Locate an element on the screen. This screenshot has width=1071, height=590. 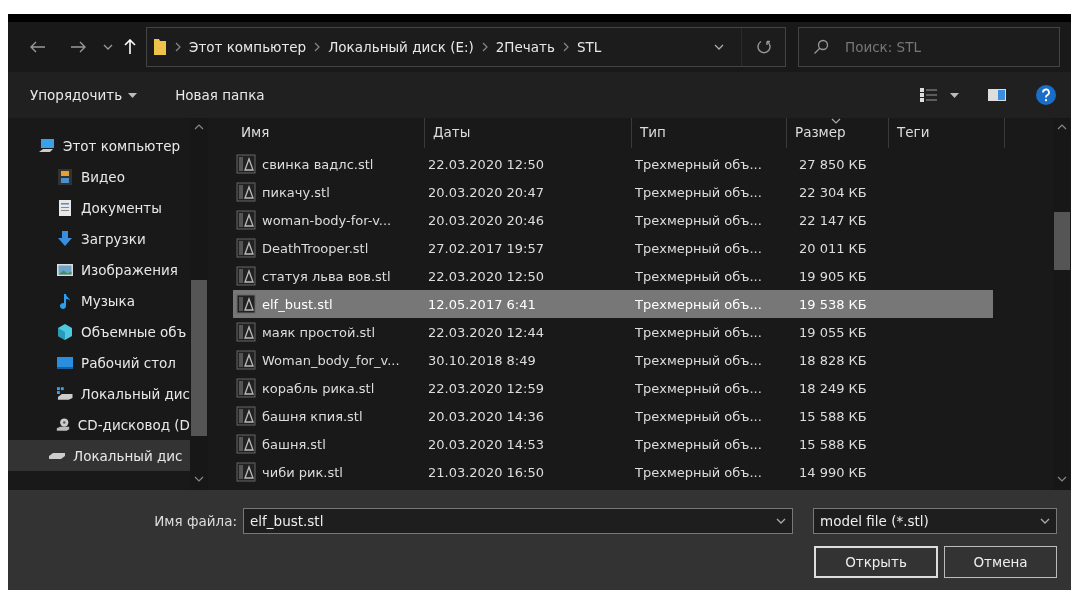
refresh-icon is located at coordinates (763, 47).